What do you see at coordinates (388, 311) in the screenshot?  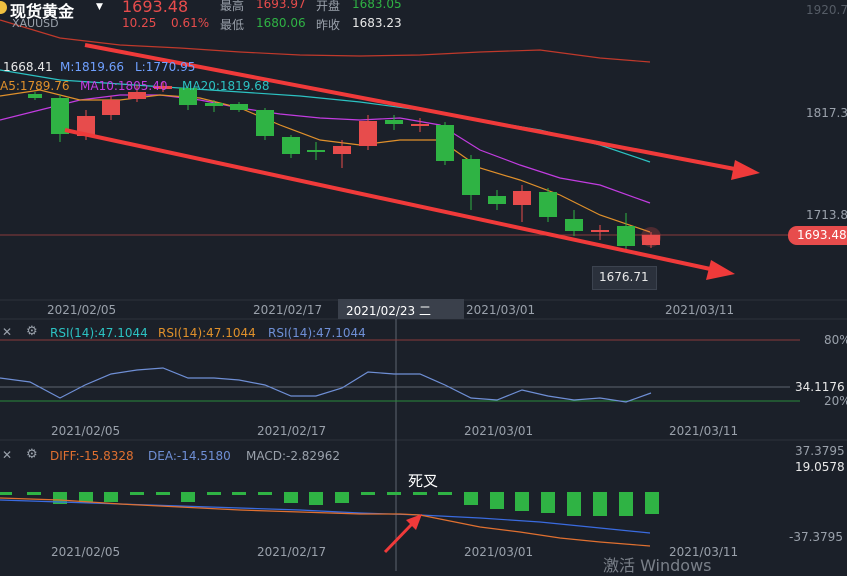 I see `crosshair-date-text: 2021/02/23 二` at bounding box center [388, 311].